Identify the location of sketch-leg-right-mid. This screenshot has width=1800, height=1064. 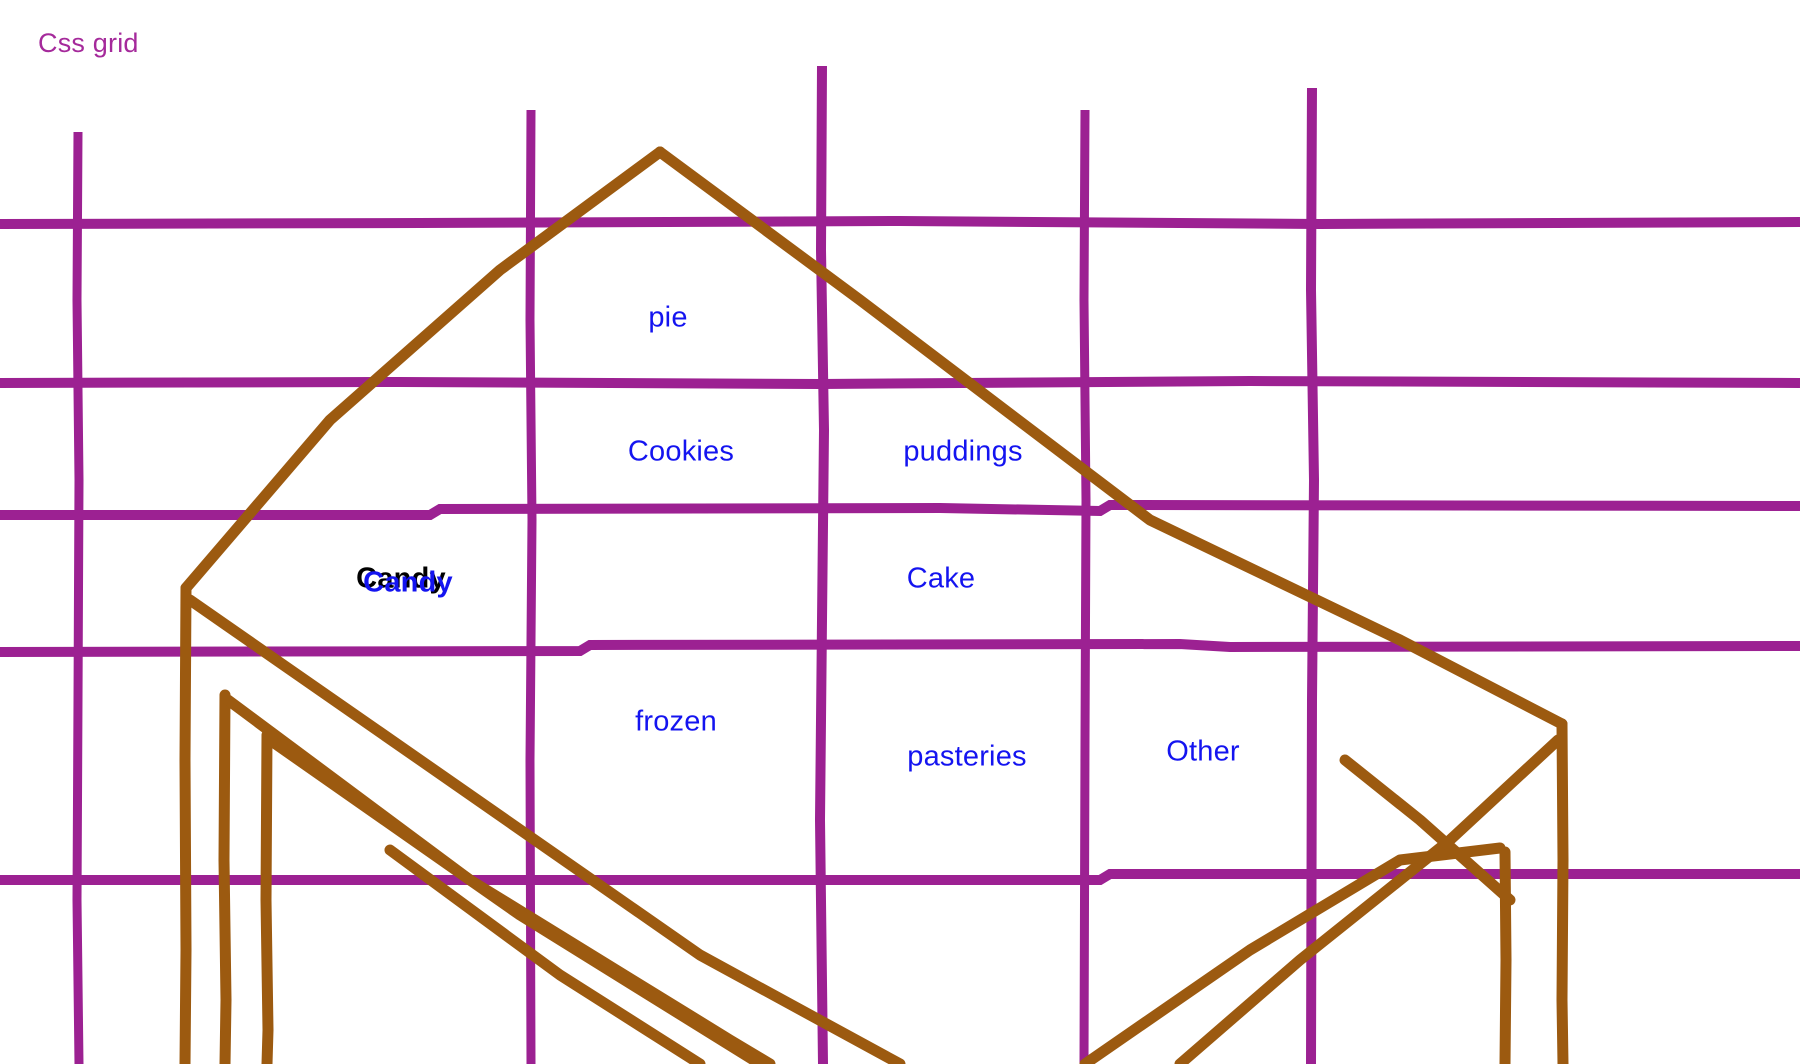
(1505, 955).